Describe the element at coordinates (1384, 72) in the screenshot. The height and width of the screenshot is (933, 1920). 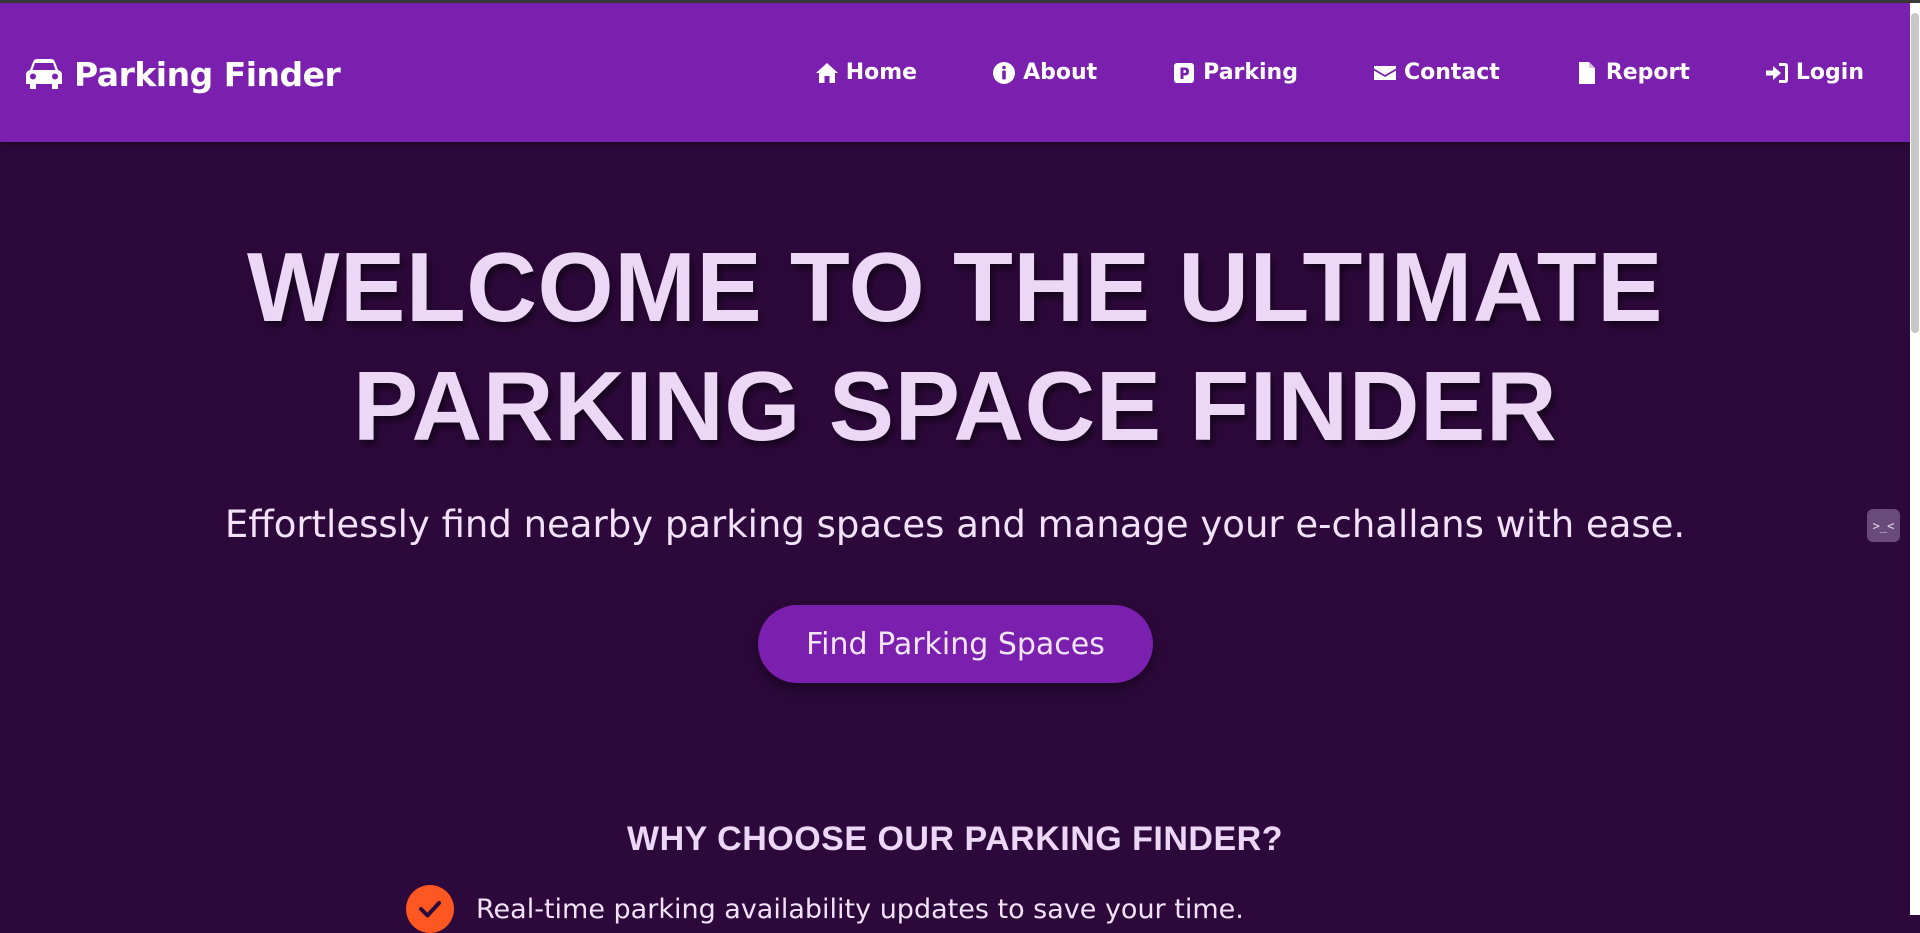
I see `envelope-icon` at that location.